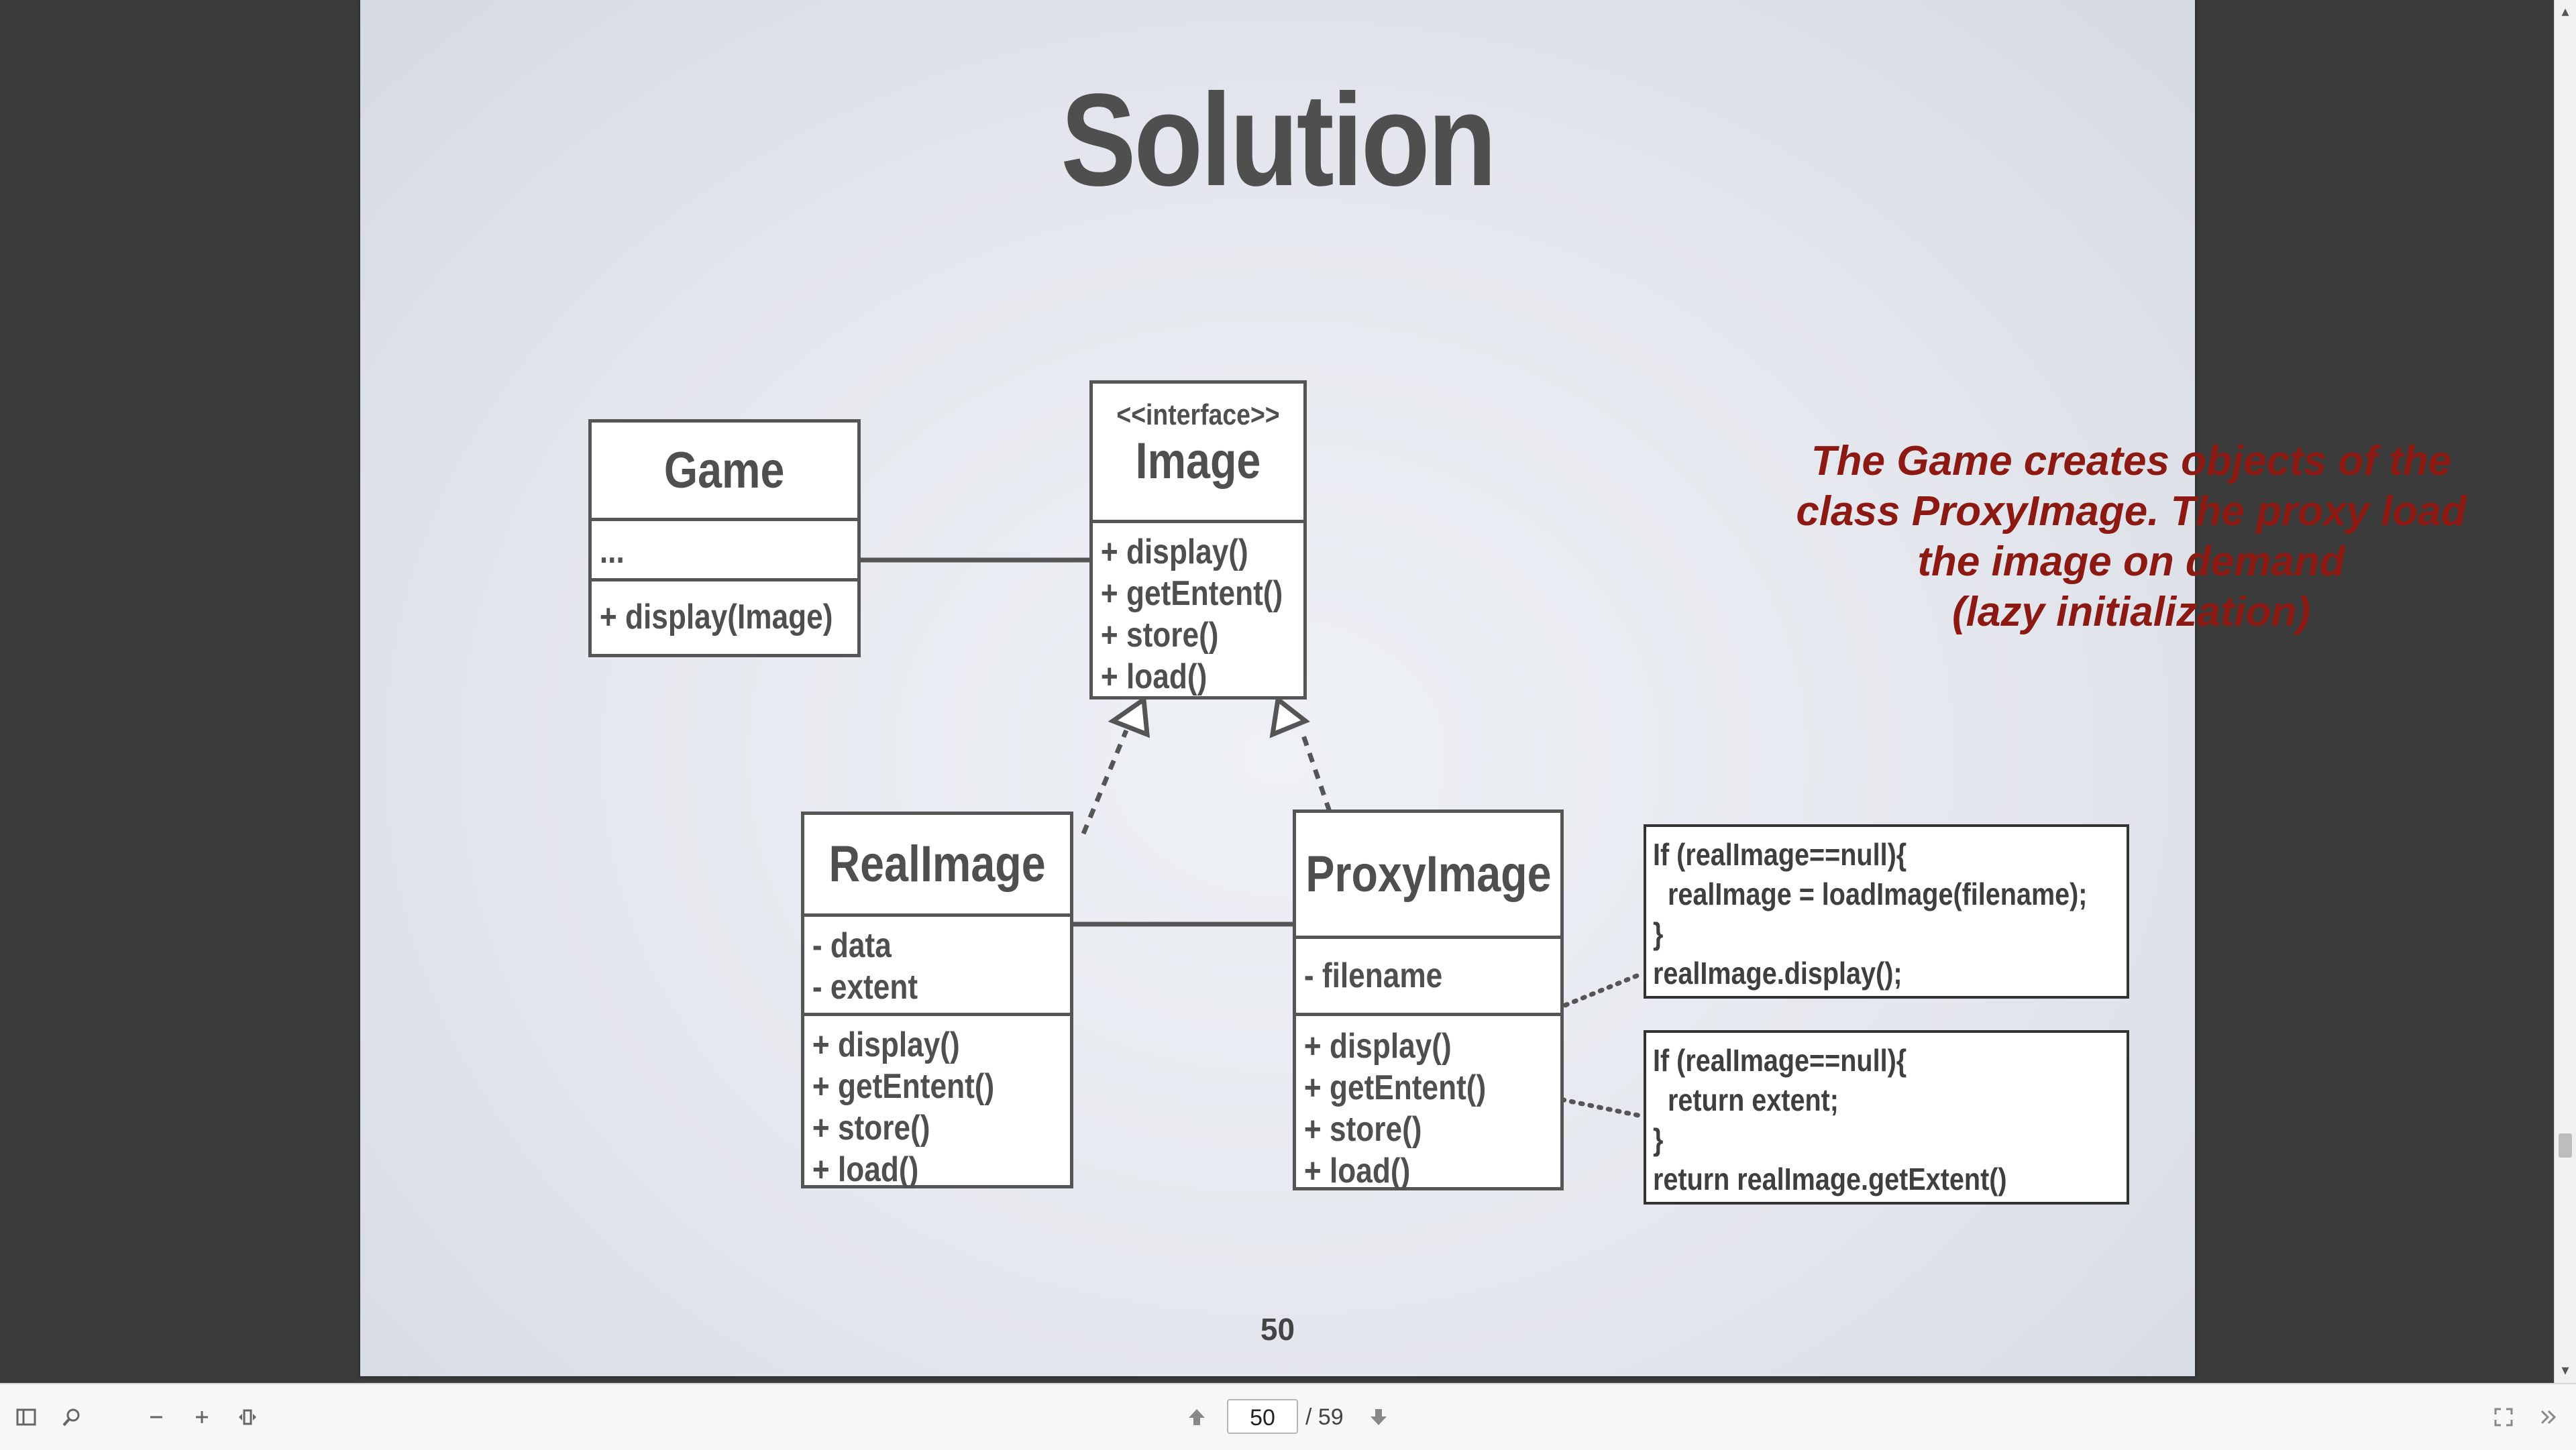 Image resolution: width=2576 pixels, height=1450 pixels. I want to click on annotation-line: (lazy initialization), so click(2131, 612).